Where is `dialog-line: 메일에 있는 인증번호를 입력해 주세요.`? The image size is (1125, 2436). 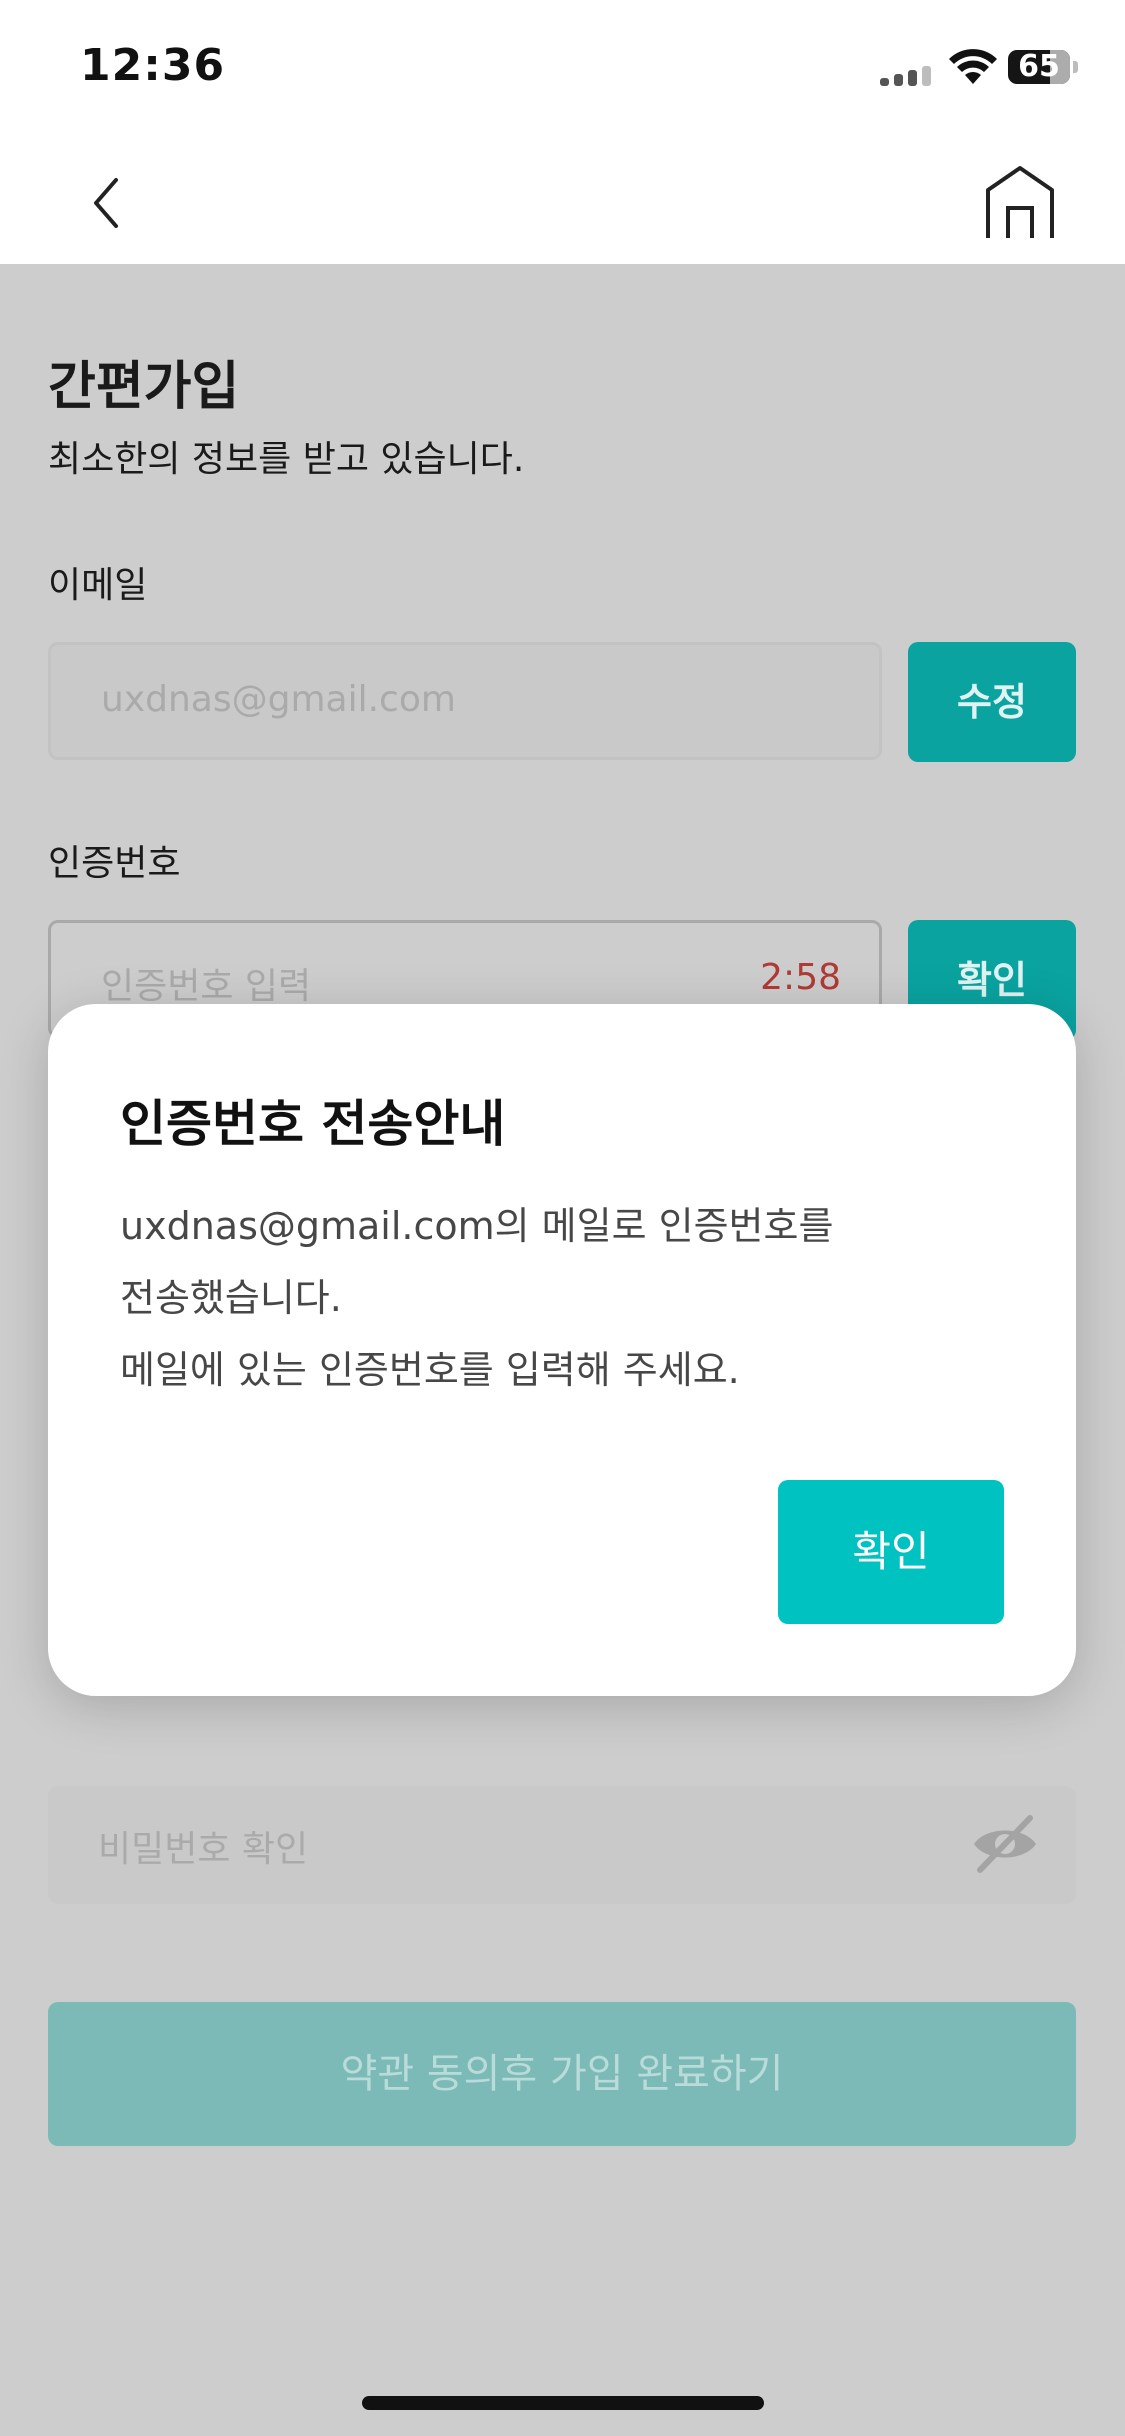 dialog-line: 메일에 있는 인증번호를 입력해 주세요. is located at coordinates (430, 1370).